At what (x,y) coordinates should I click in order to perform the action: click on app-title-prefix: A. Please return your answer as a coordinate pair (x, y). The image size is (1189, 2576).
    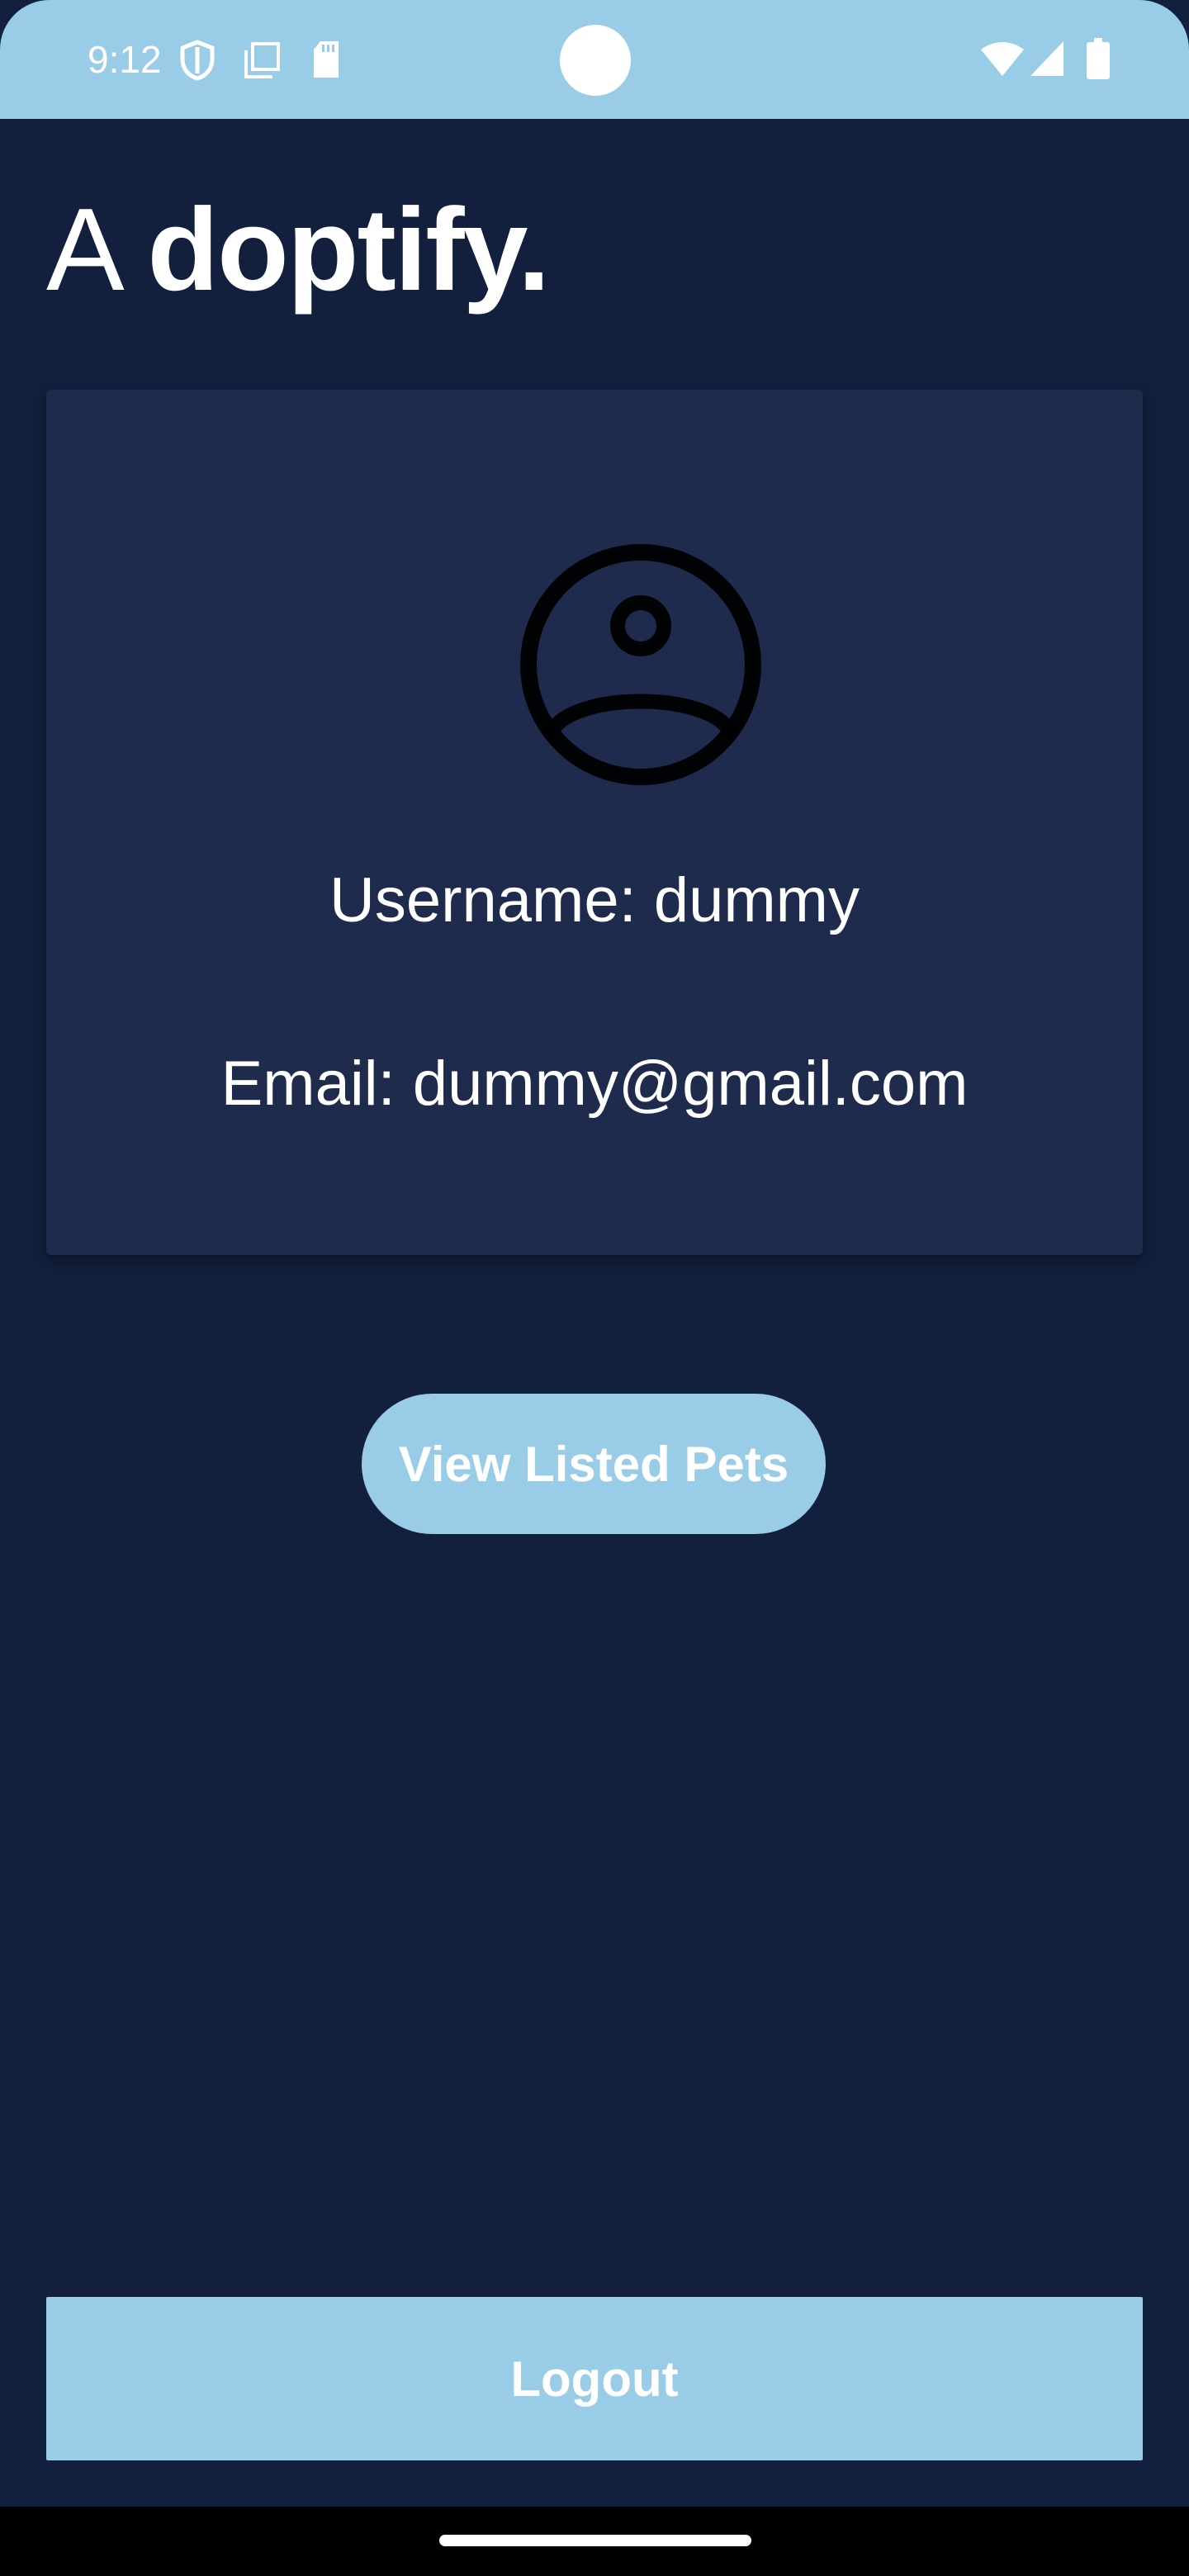
    Looking at the image, I should click on (97, 249).